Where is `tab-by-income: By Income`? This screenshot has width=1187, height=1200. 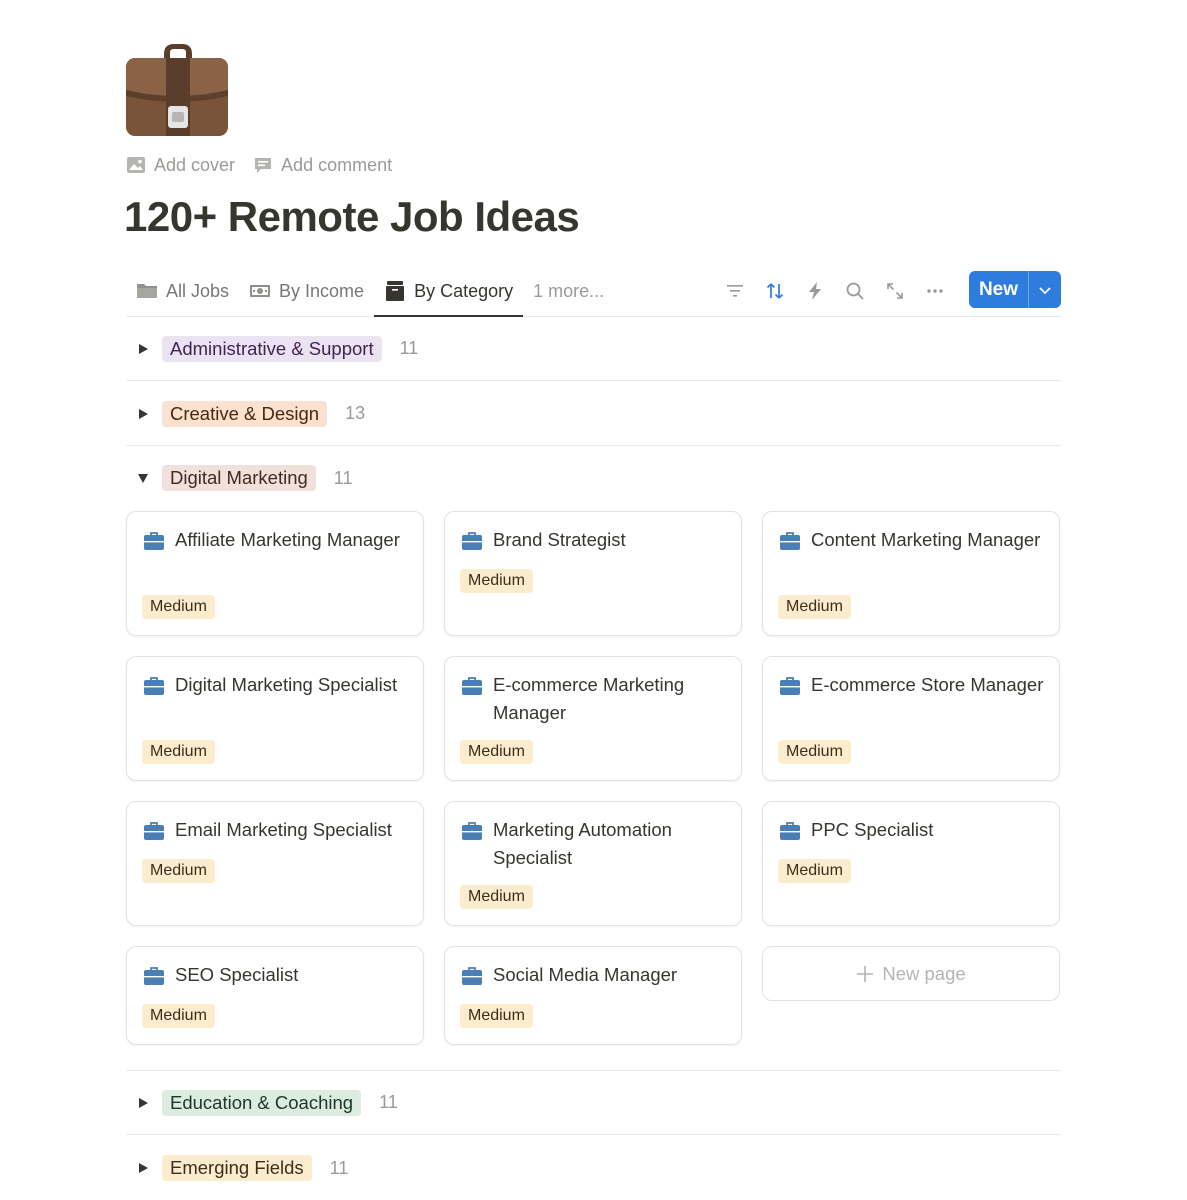
tab-by-income: By Income is located at coordinates (306, 291).